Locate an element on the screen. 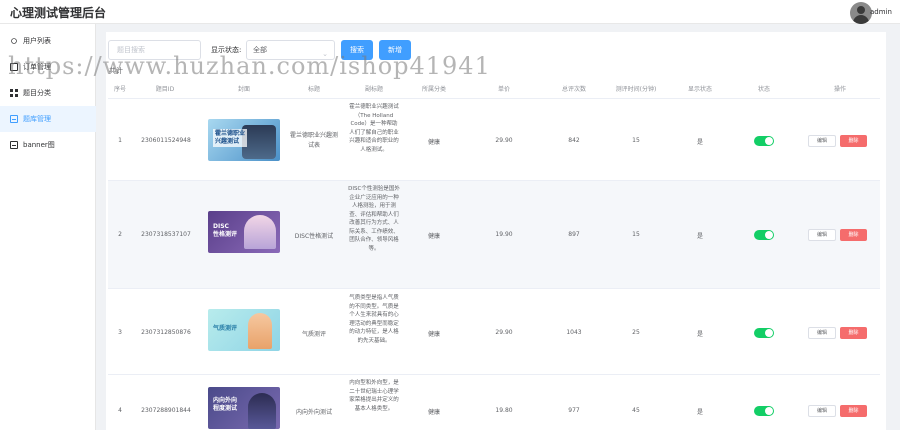  cover-image: 气质测评 is located at coordinates (244, 330).